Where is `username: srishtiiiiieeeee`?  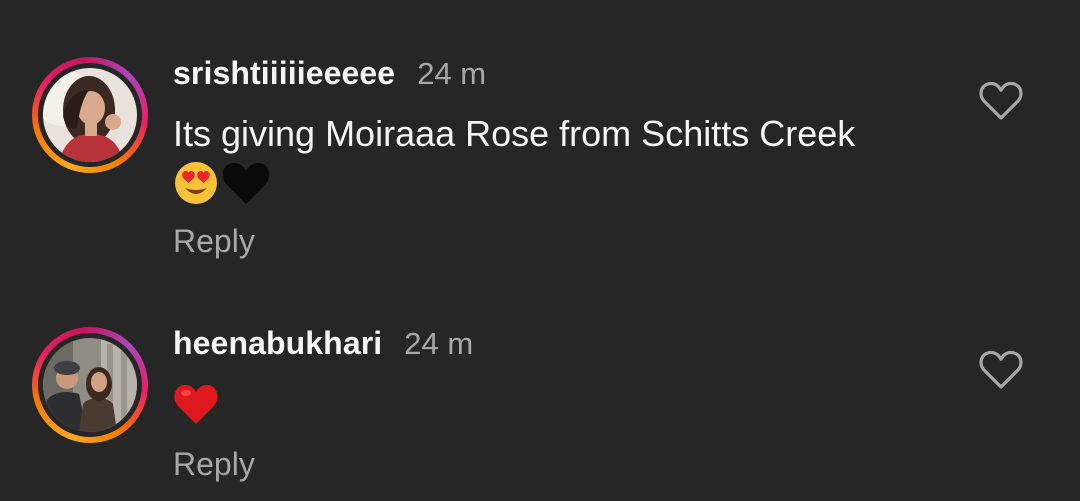
username: srishtiiiiieeeee is located at coordinates (284, 73).